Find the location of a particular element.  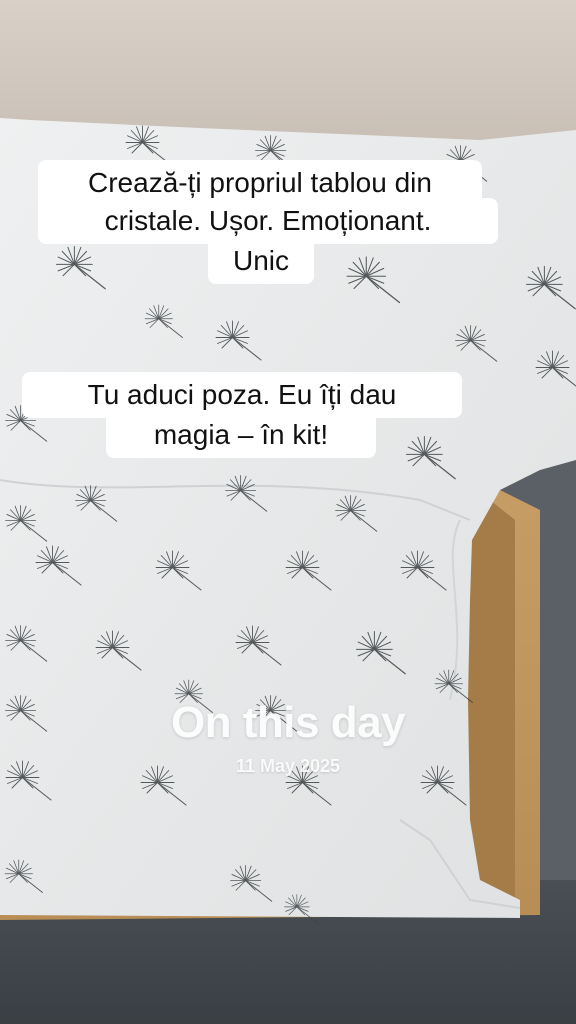

memory-title: On this day is located at coordinates (288, 722).